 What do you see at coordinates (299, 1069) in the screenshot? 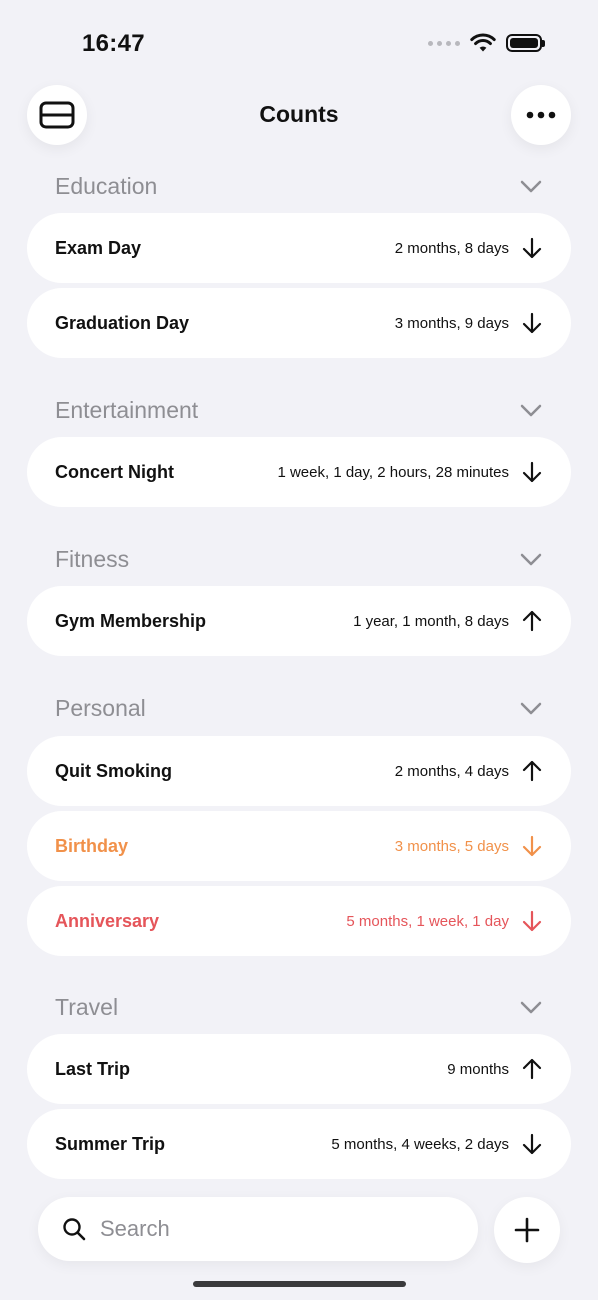
I see `count-row-last-trip: Last Trip 9 months` at bounding box center [299, 1069].